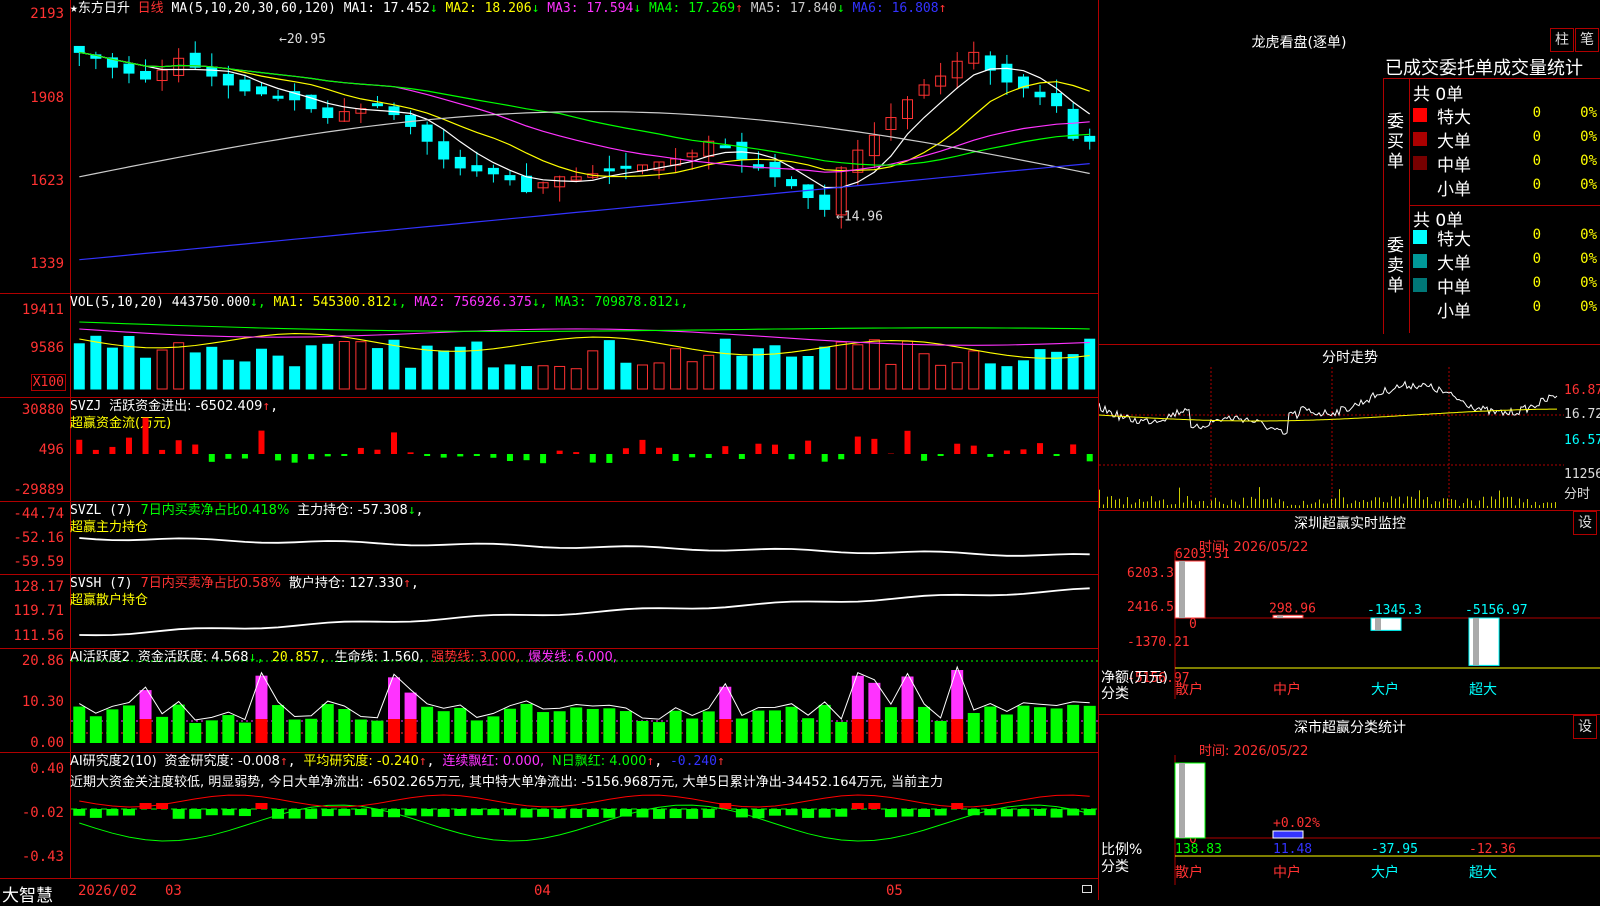 The image size is (1600, 906). What do you see at coordinates (584, 345) in the screenshot?
I see `volume-chart` at bounding box center [584, 345].